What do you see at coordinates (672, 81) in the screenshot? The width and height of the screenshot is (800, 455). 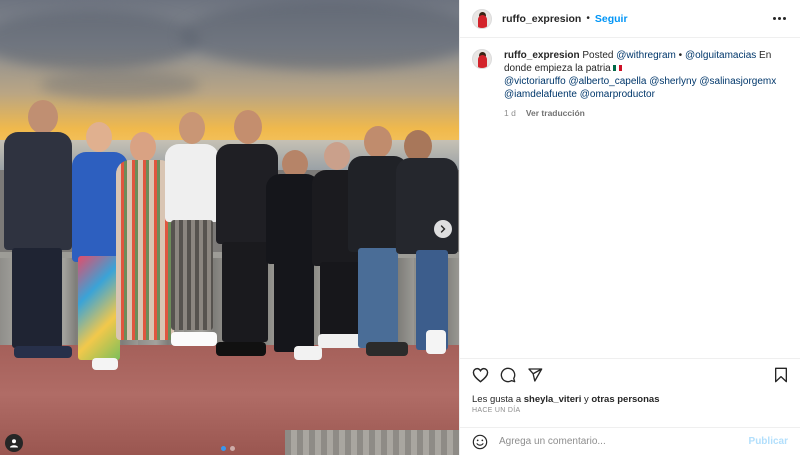 I see `mention-link: @sherlyny` at bounding box center [672, 81].